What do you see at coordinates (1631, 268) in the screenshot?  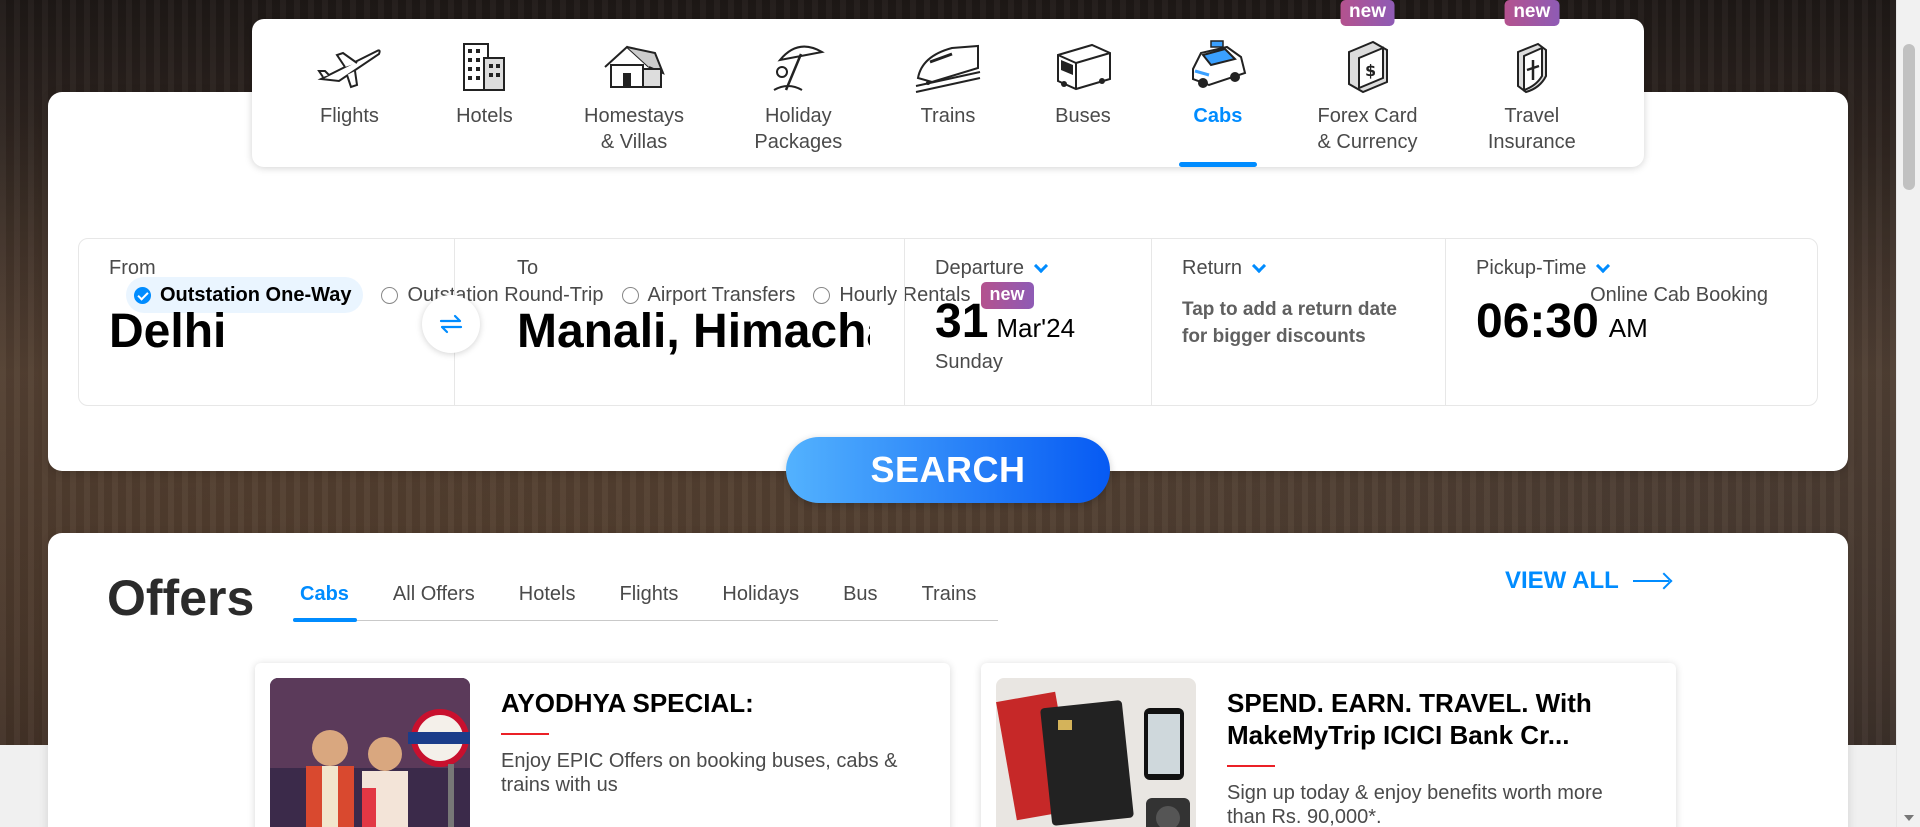 I see `pickup-label: Pickup-Time` at bounding box center [1631, 268].